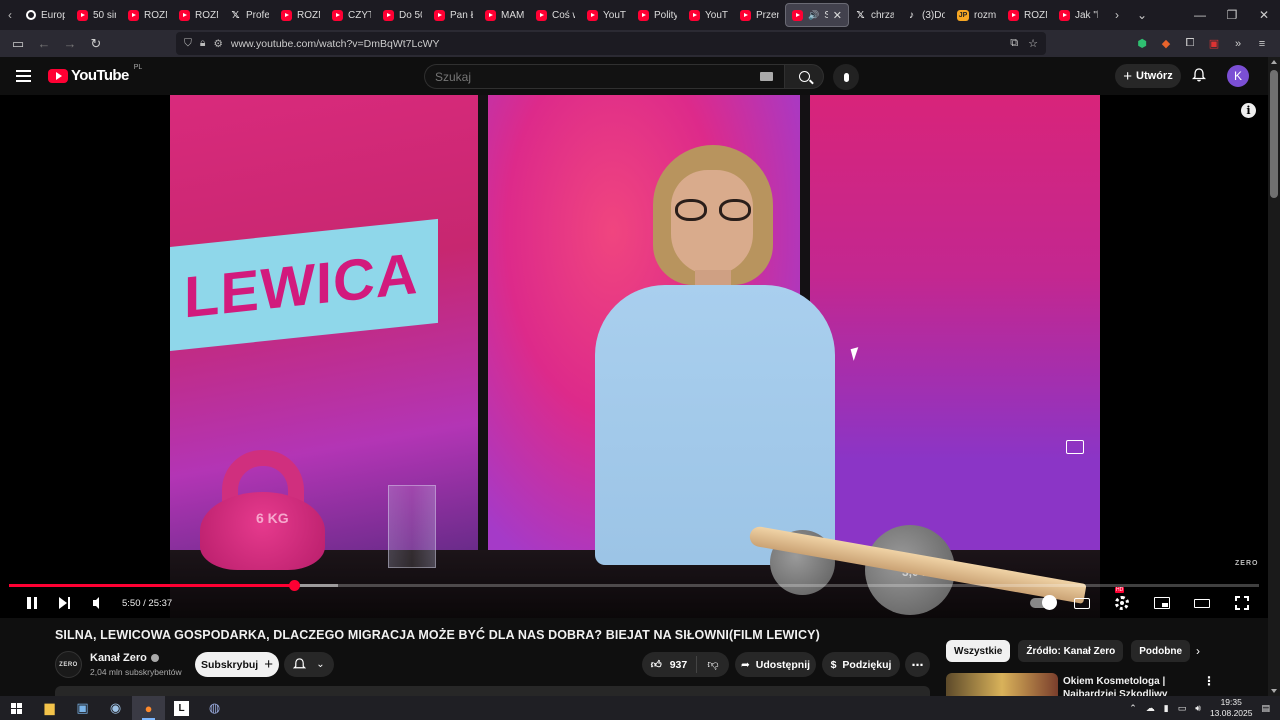 This screenshot has height=720, width=1280. I want to click on notifications-icon: ▤, so click(1265, 708).